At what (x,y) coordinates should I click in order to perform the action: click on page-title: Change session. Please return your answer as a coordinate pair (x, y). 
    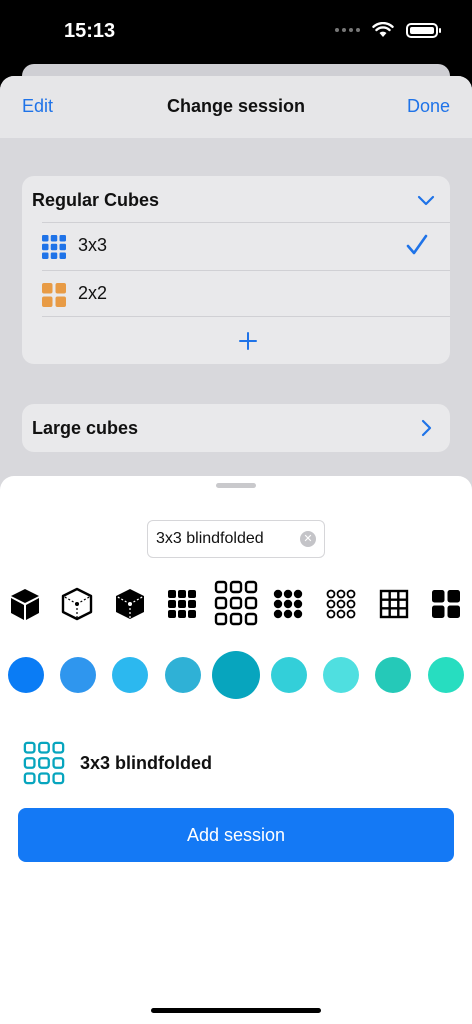
    Looking at the image, I should click on (236, 106).